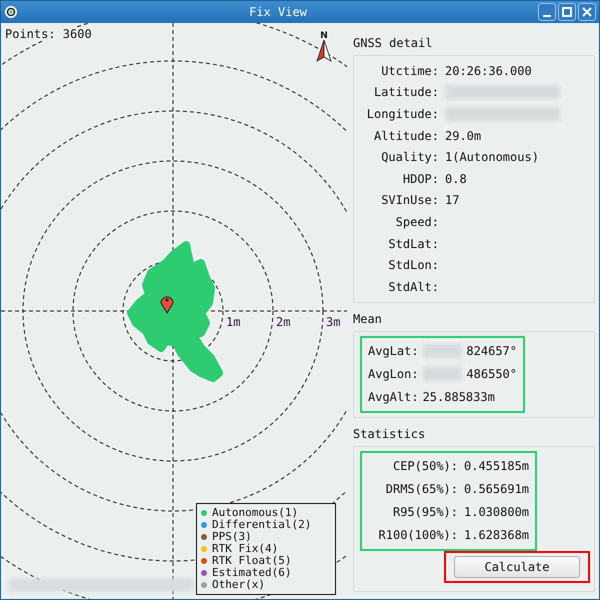  What do you see at coordinates (421, 489) in the screenshot?
I see `field-label: DRMS(65%):` at bounding box center [421, 489].